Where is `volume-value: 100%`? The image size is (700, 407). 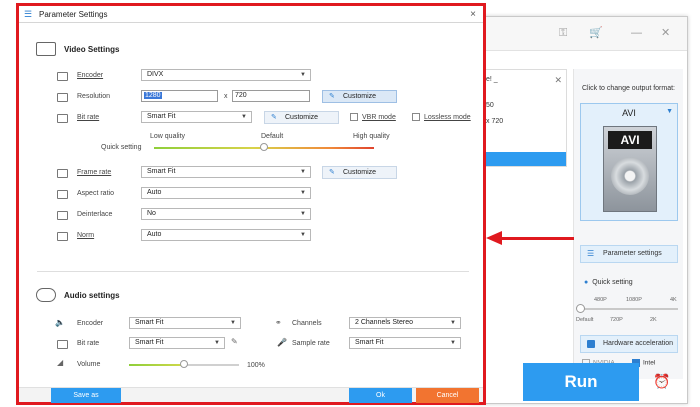 volume-value: 100% is located at coordinates (256, 365).